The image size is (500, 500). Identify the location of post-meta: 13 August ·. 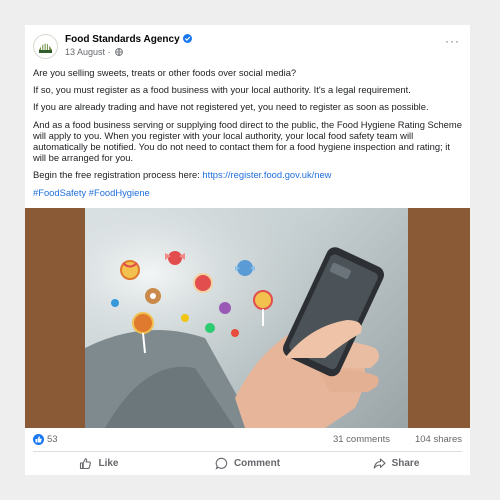
(94, 52).